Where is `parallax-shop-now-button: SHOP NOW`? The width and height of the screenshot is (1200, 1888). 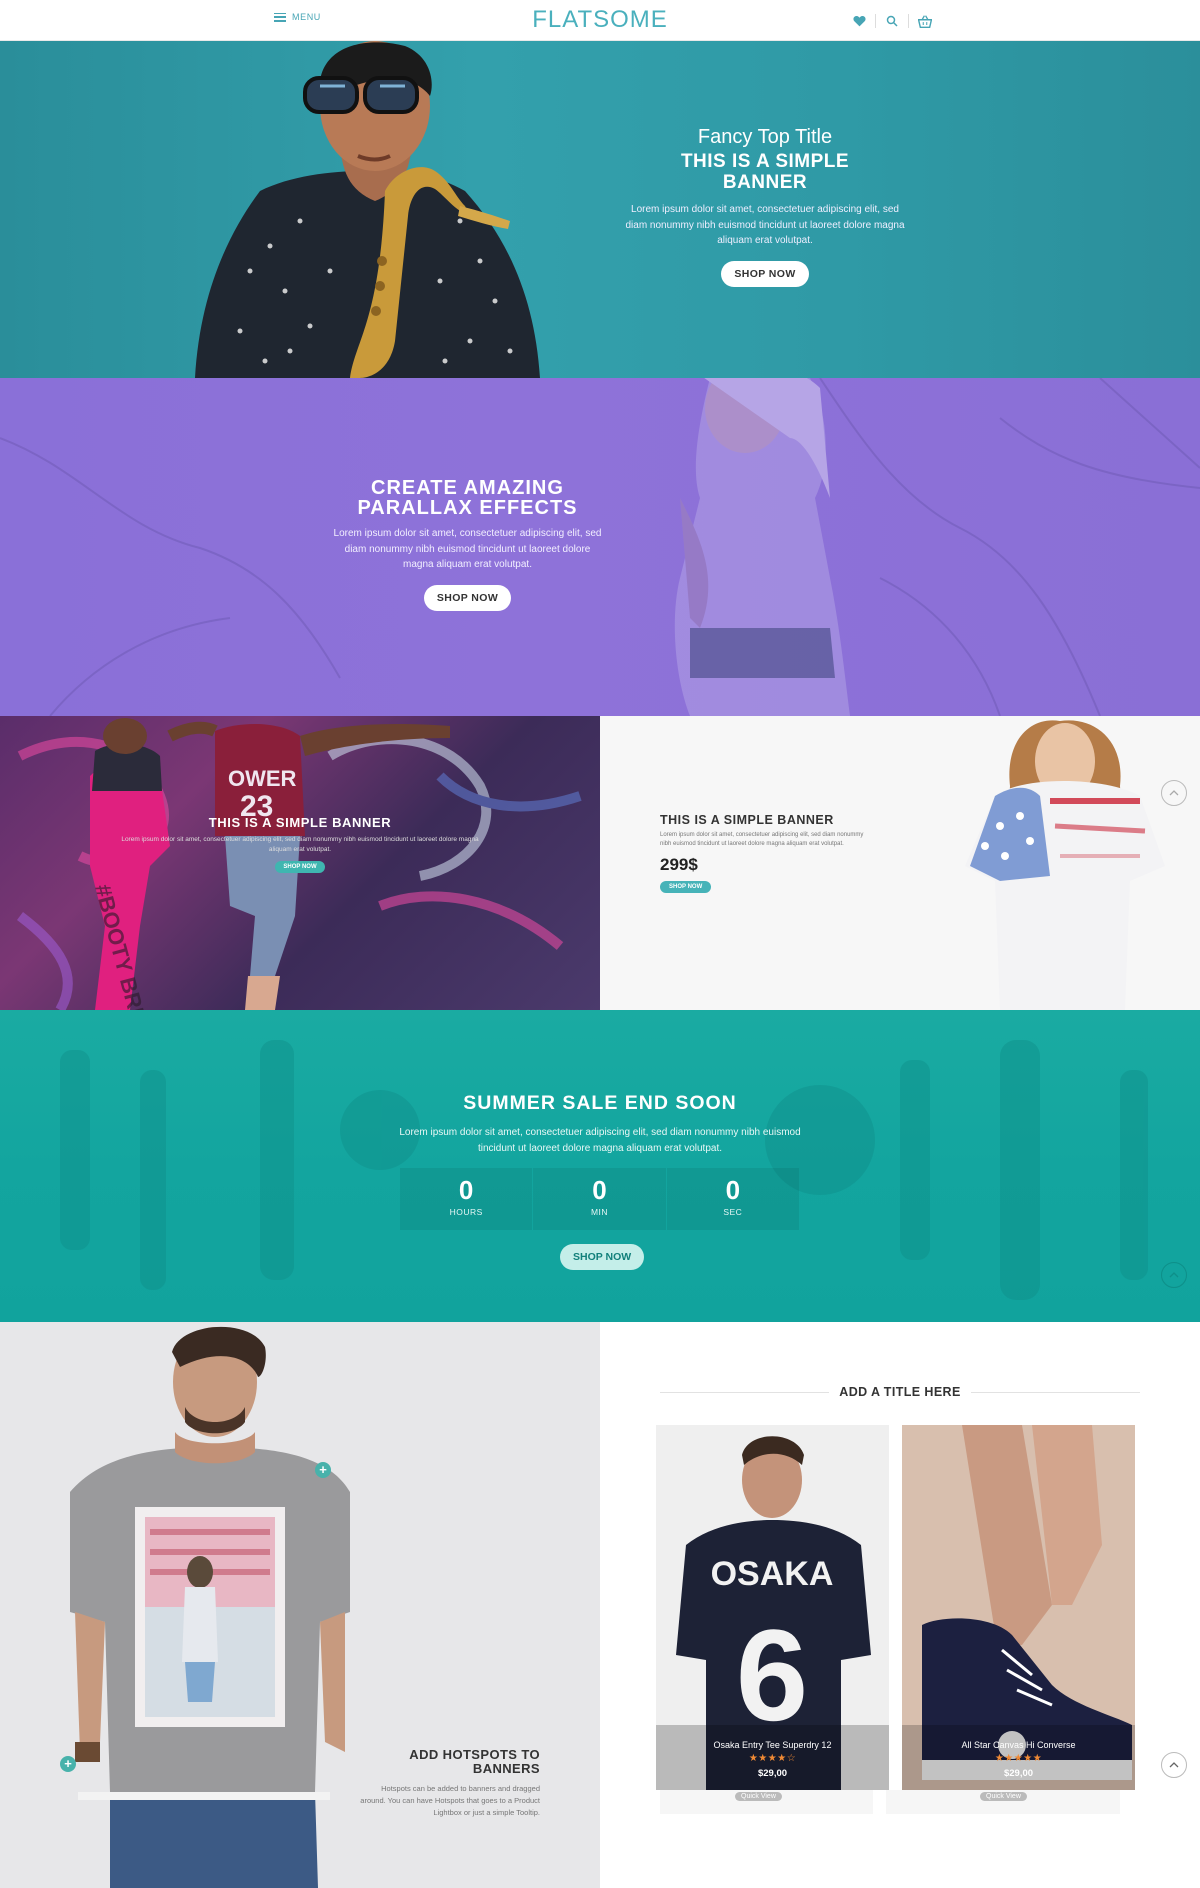
parallax-shop-now-button: SHOP NOW is located at coordinates (467, 597).